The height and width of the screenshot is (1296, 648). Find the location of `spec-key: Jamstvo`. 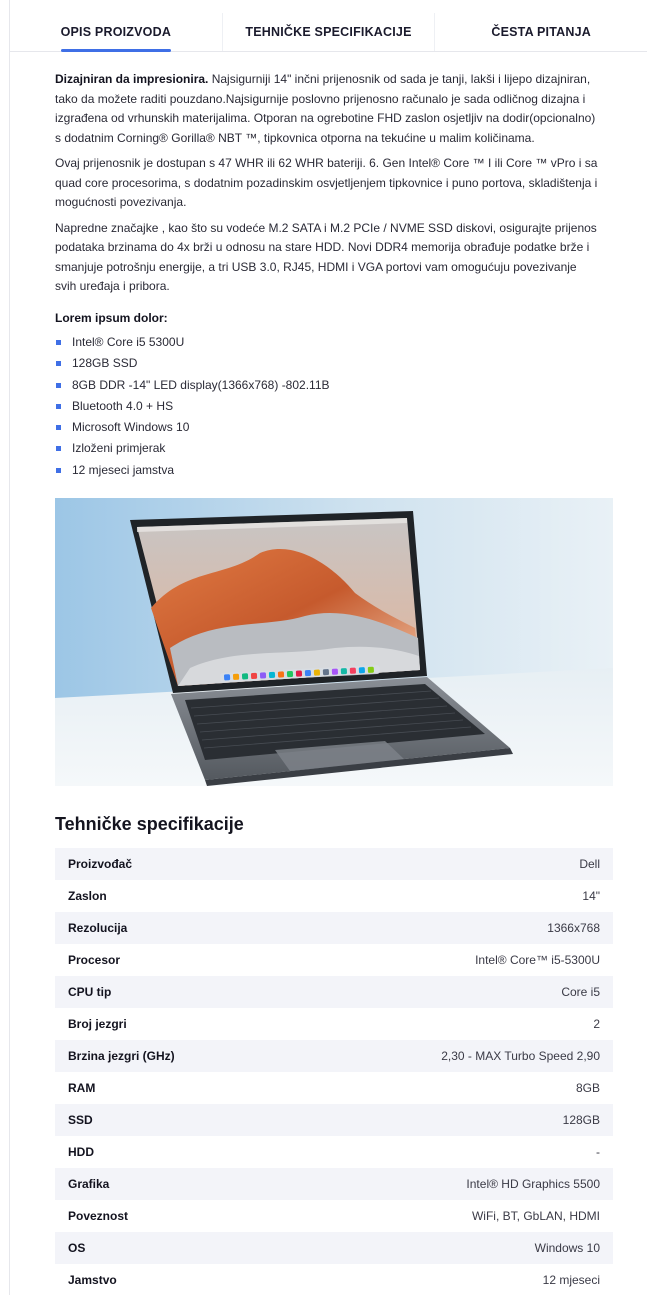

spec-key: Jamstvo is located at coordinates (92, 1280).